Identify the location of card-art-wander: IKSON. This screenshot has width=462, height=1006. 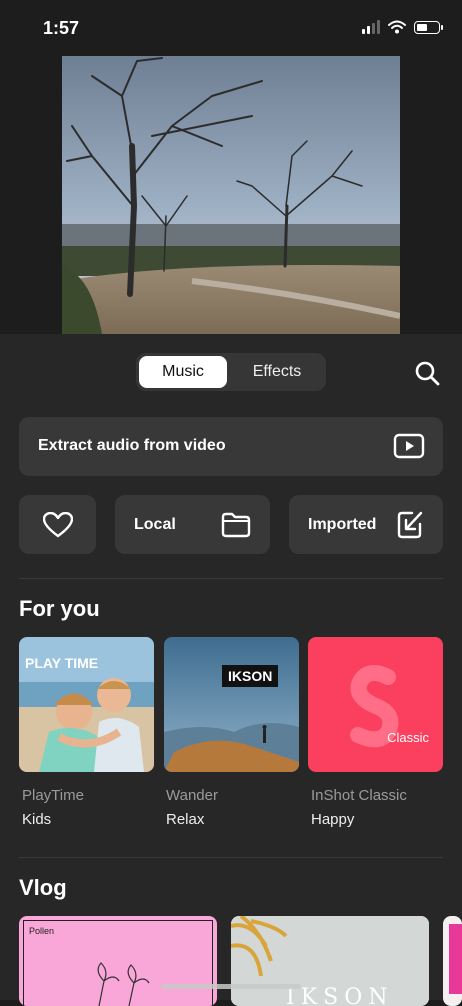
(231, 704).